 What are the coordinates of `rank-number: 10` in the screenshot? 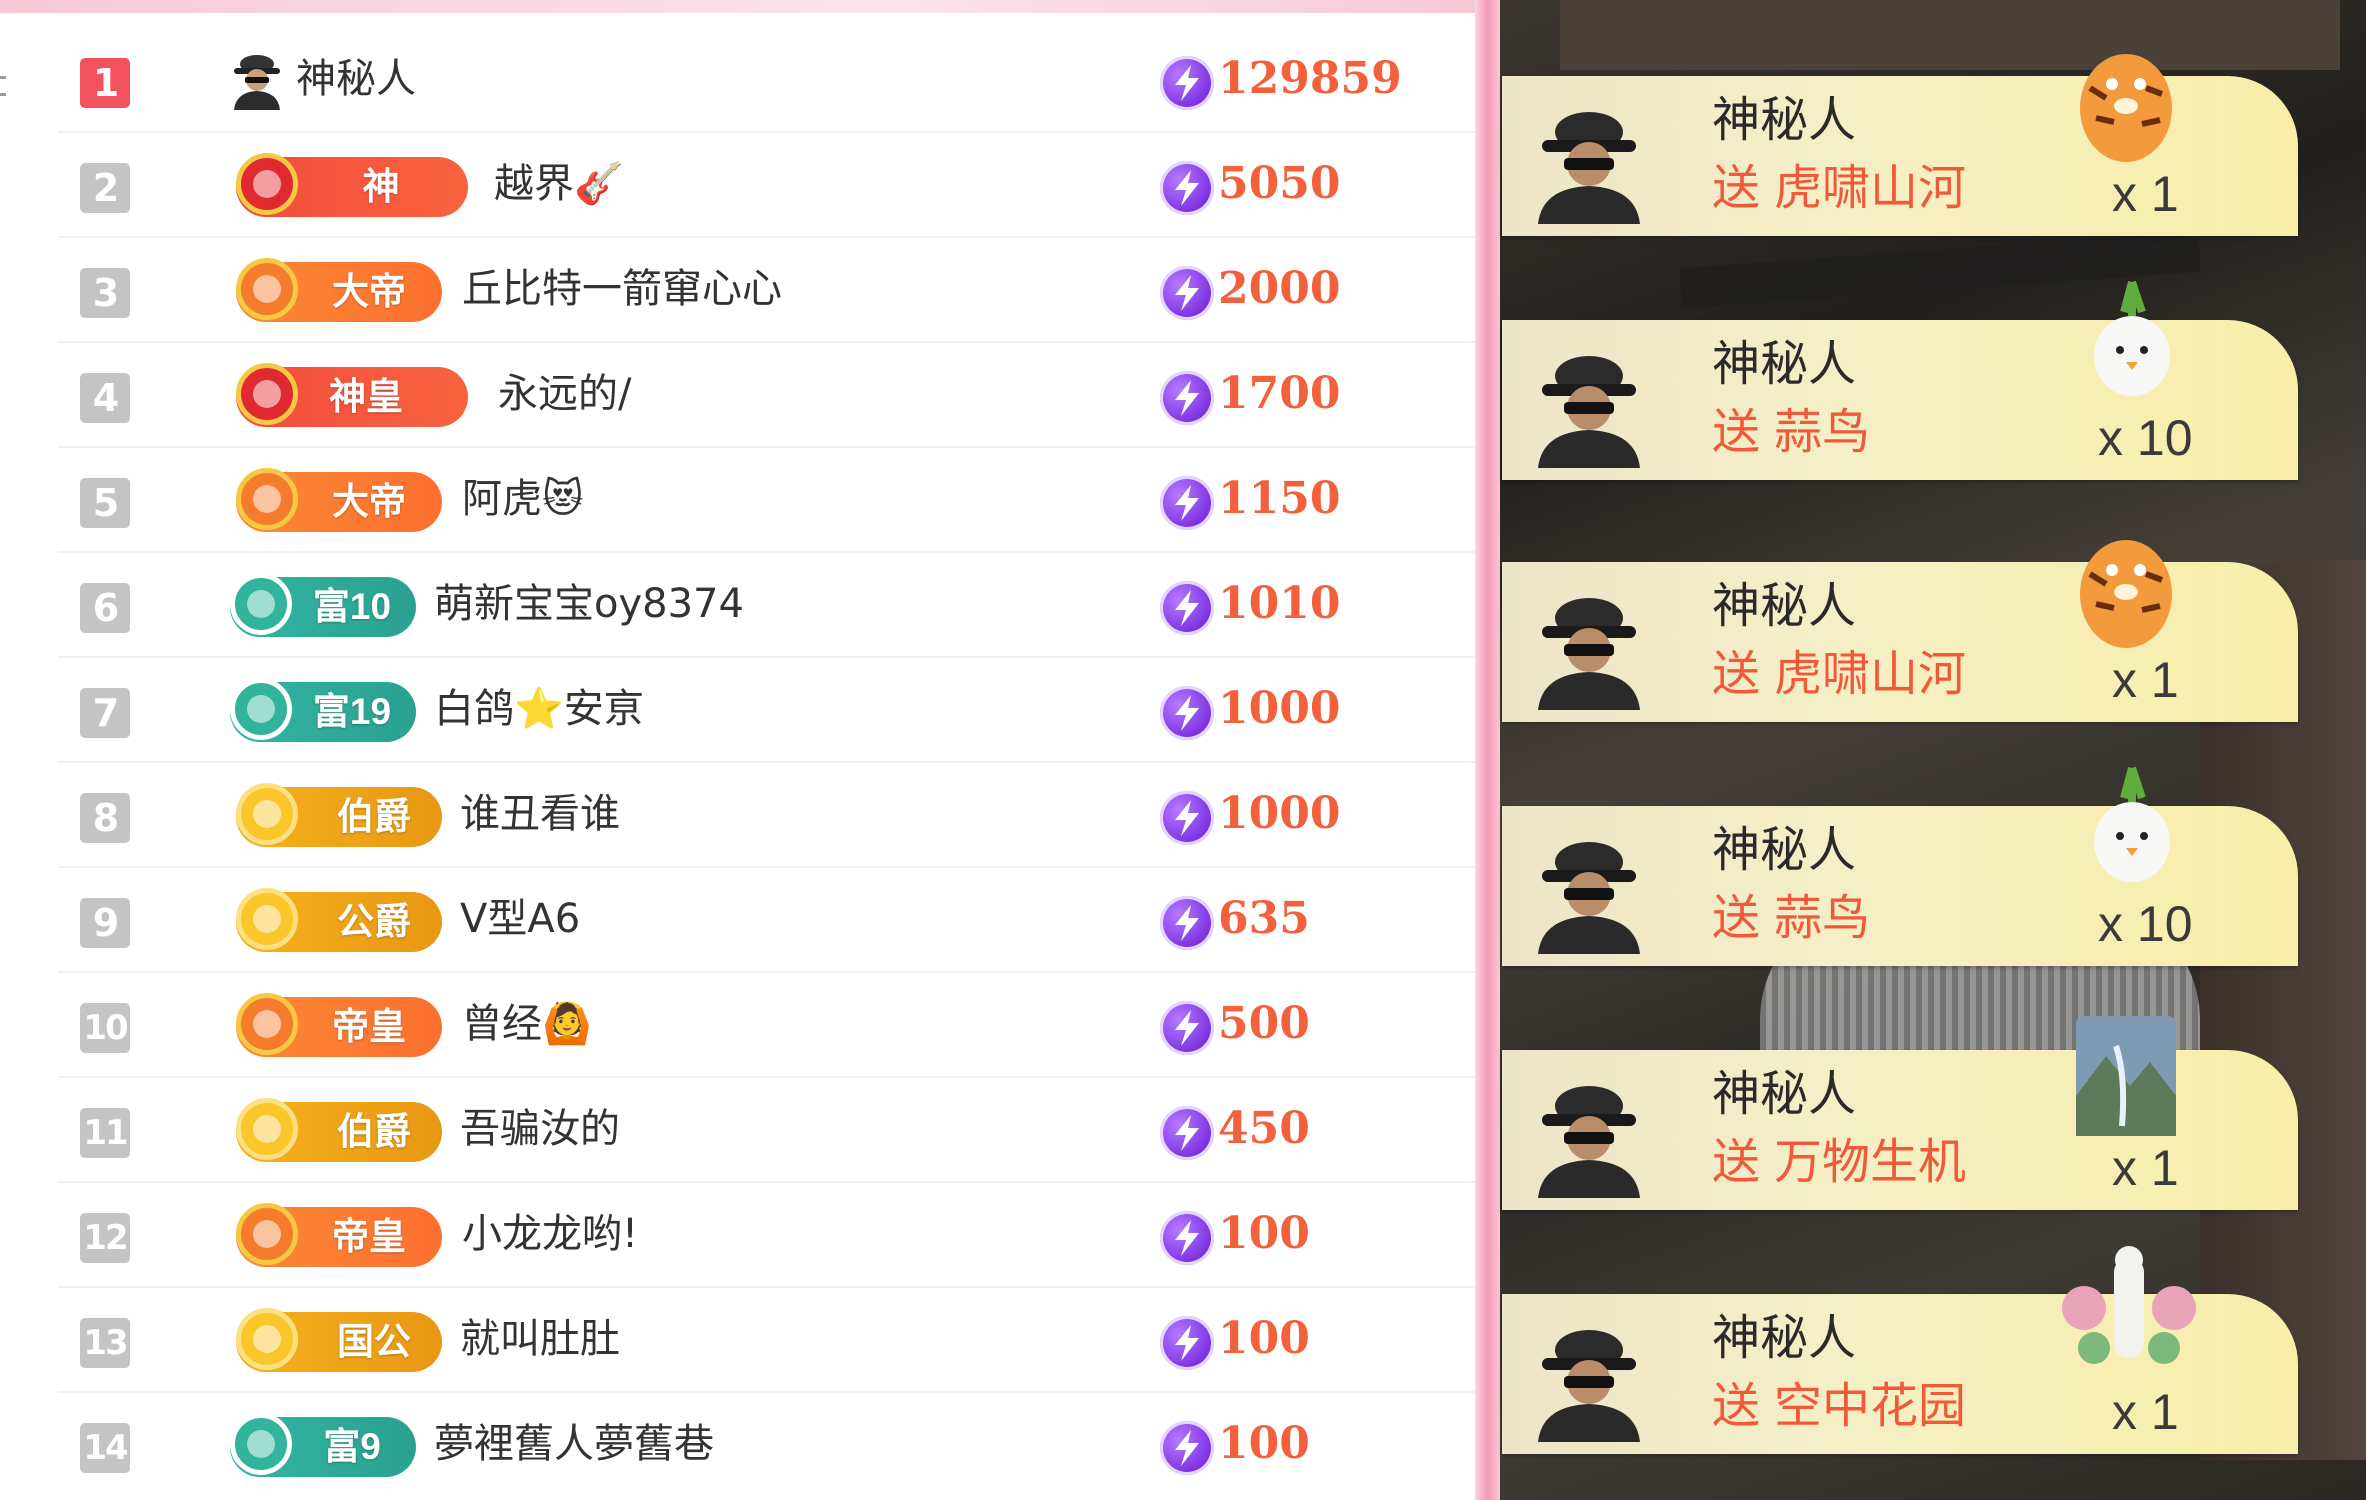 It's located at (105, 1028).